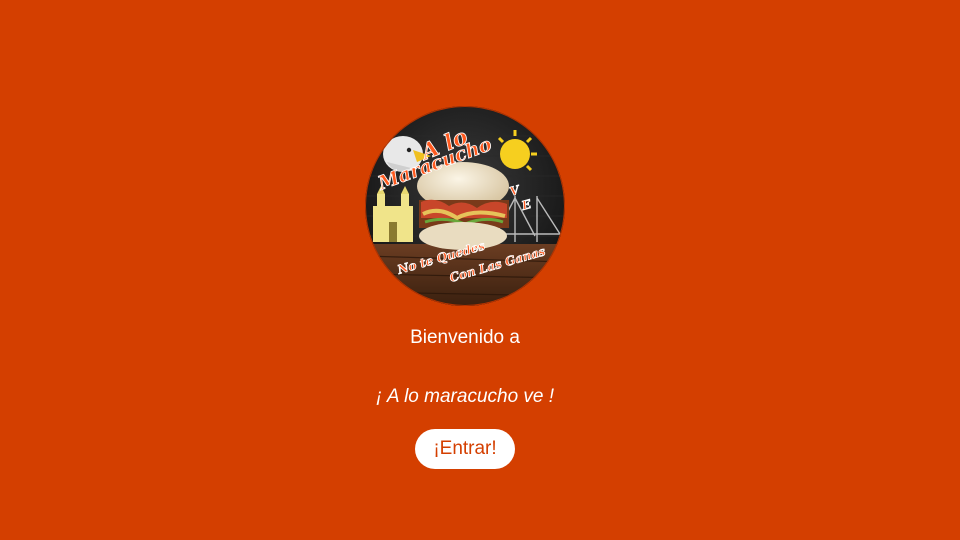  Describe the element at coordinates (465, 449) in the screenshot. I see `enter-button: ¡Entrar!` at that location.